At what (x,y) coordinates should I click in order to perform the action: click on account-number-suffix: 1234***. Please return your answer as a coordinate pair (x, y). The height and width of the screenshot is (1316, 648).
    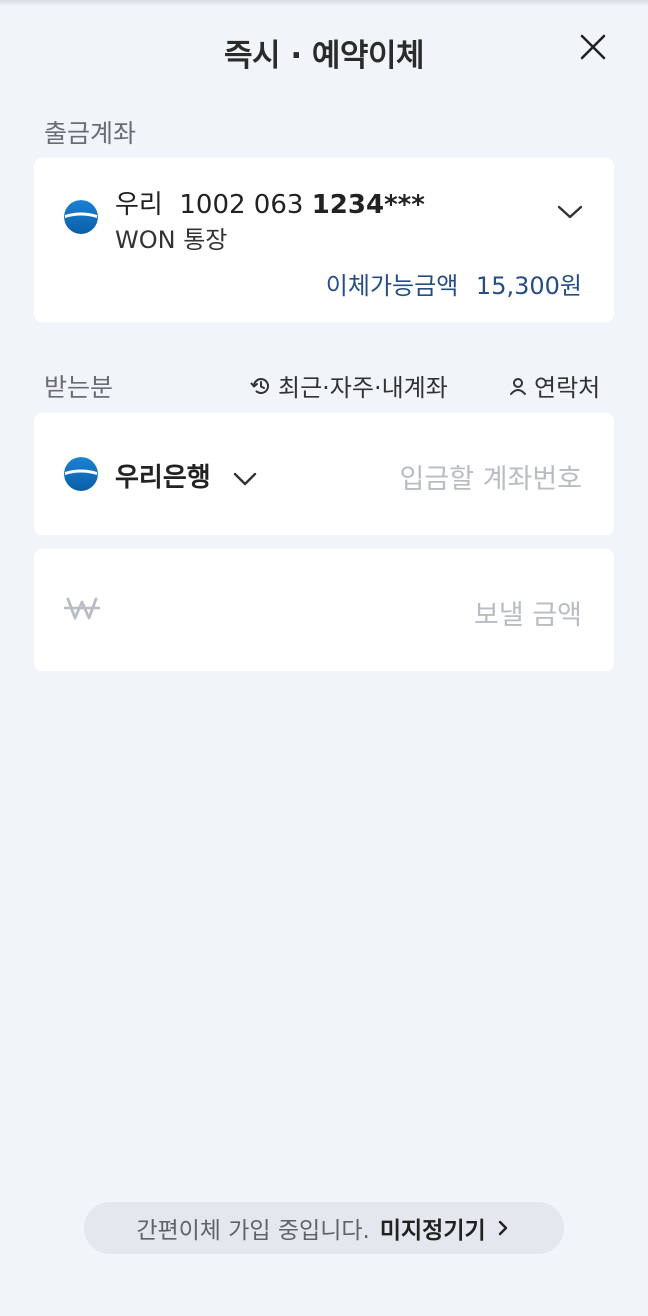
    Looking at the image, I should click on (368, 205).